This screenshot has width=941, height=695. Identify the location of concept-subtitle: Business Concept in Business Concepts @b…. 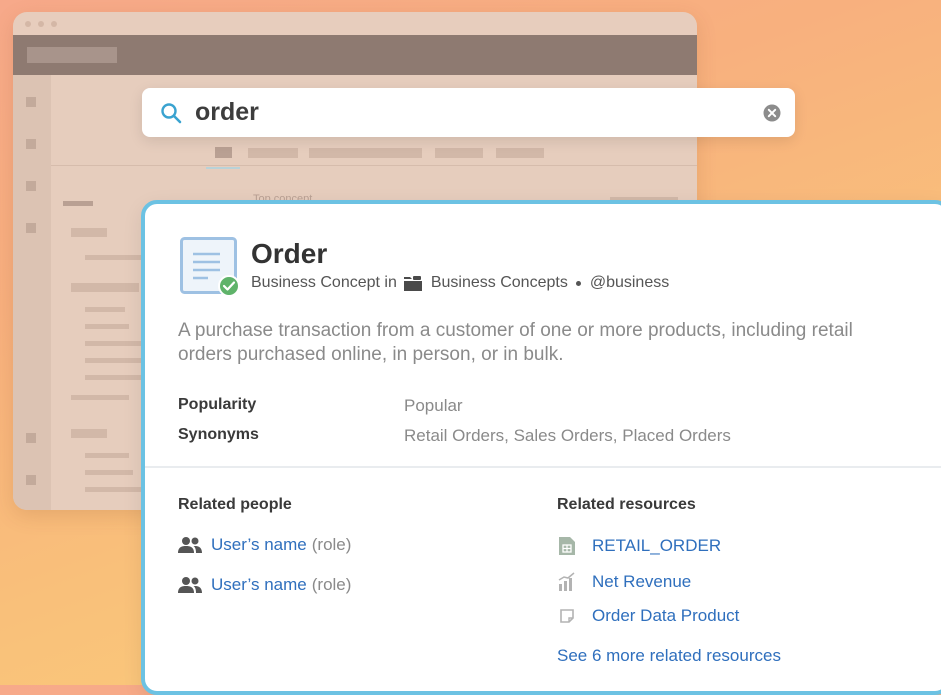
(460, 283).